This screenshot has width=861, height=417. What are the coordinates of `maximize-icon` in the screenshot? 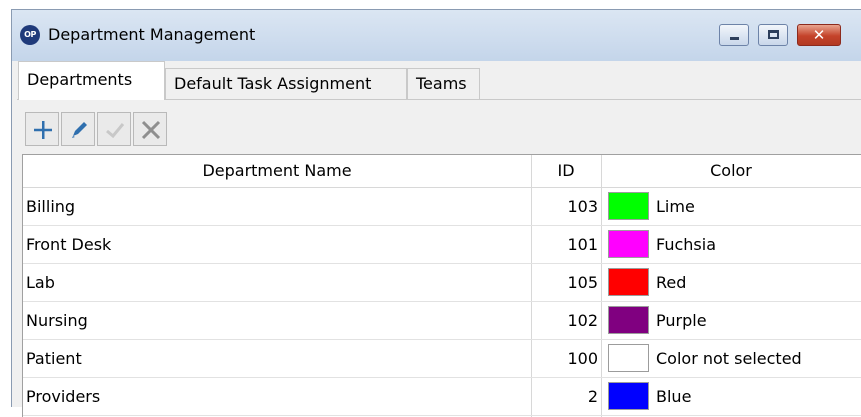 It's located at (773, 34).